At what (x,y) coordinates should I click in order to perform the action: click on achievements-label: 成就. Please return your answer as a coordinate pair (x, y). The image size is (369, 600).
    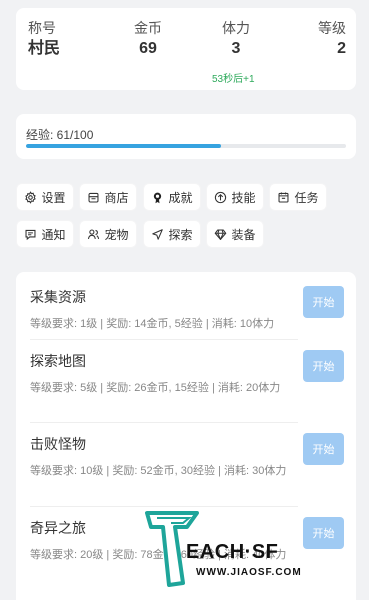
    Looking at the image, I should click on (180, 197).